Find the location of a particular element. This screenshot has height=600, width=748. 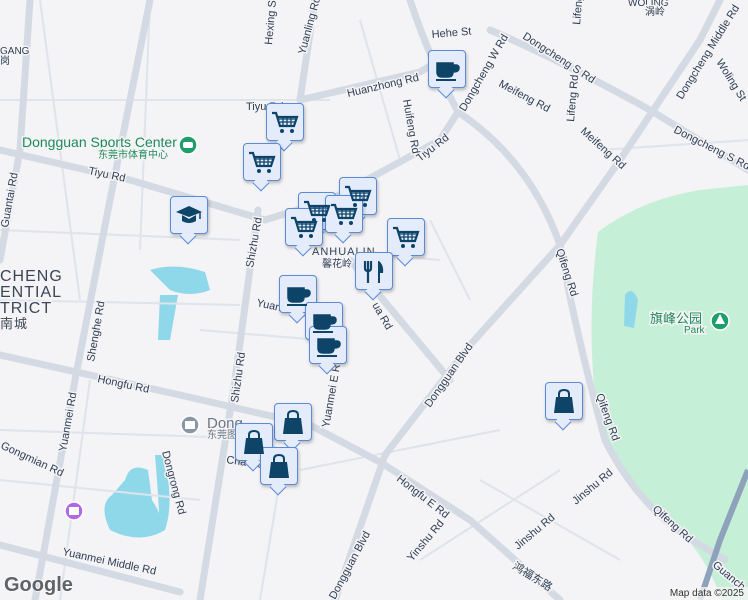

poi-museum is located at coordinates (74, 511).